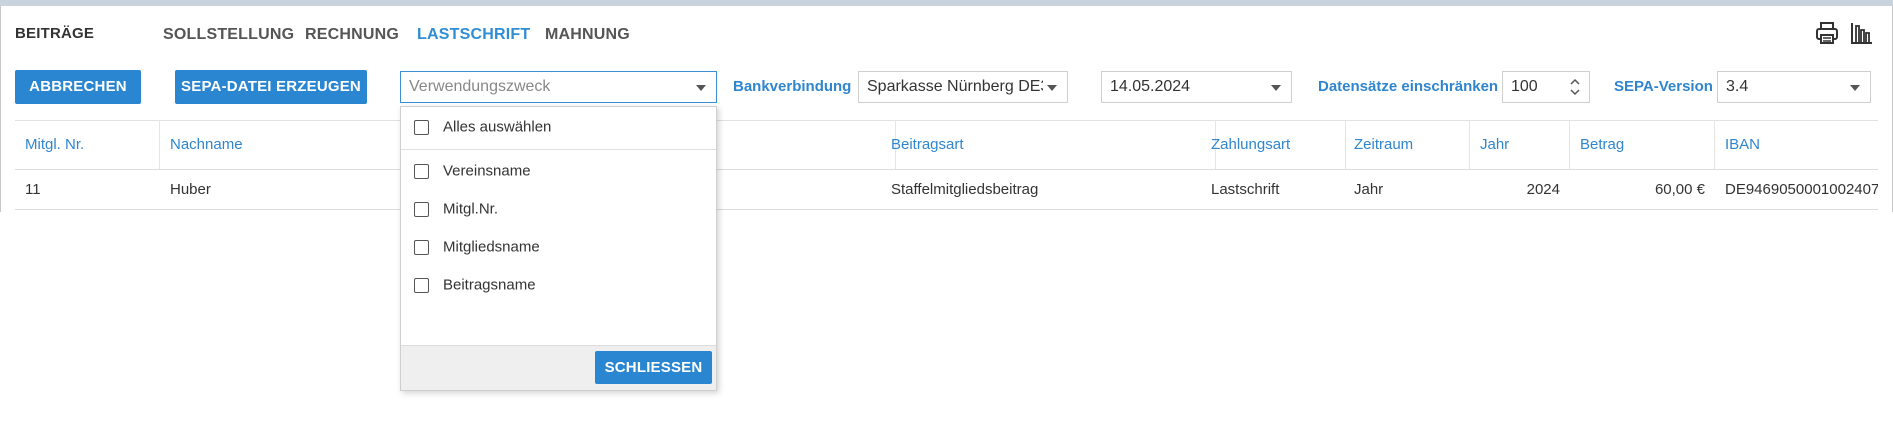  What do you see at coordinates (1575, 87) in the screenshot?
I see `stepper-arrows-icon` at bounding box center [1575, 87].